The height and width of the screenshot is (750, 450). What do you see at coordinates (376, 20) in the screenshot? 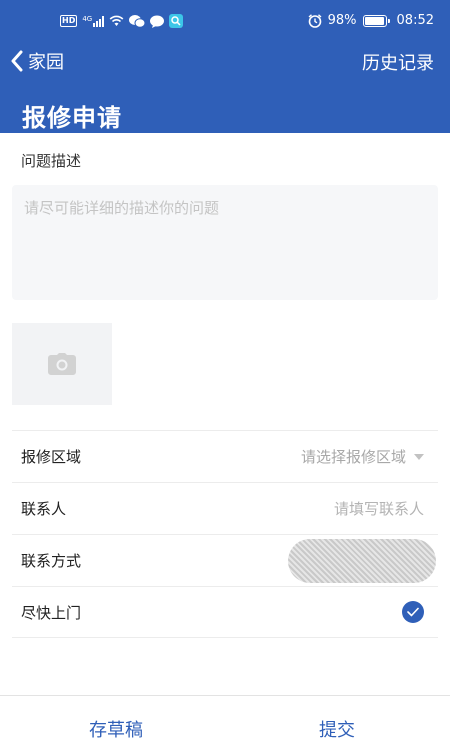
I see `battery-icon` at bounding box center [376, 20].